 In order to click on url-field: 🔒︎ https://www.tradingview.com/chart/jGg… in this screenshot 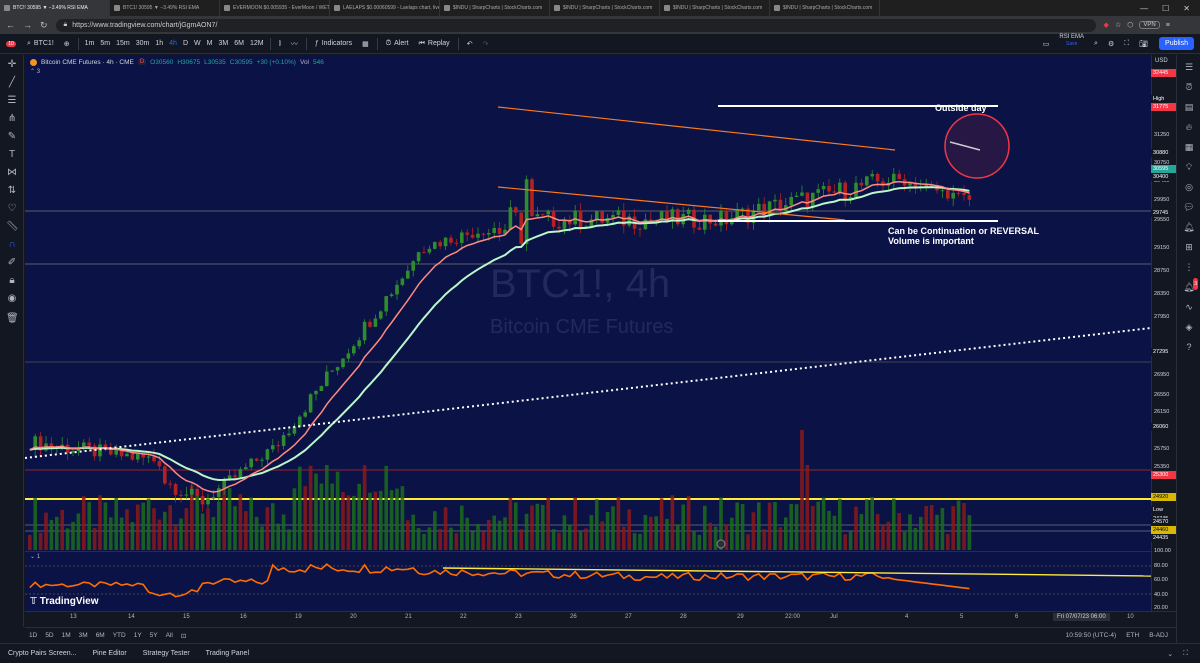, I will do `click(575, 25)`.